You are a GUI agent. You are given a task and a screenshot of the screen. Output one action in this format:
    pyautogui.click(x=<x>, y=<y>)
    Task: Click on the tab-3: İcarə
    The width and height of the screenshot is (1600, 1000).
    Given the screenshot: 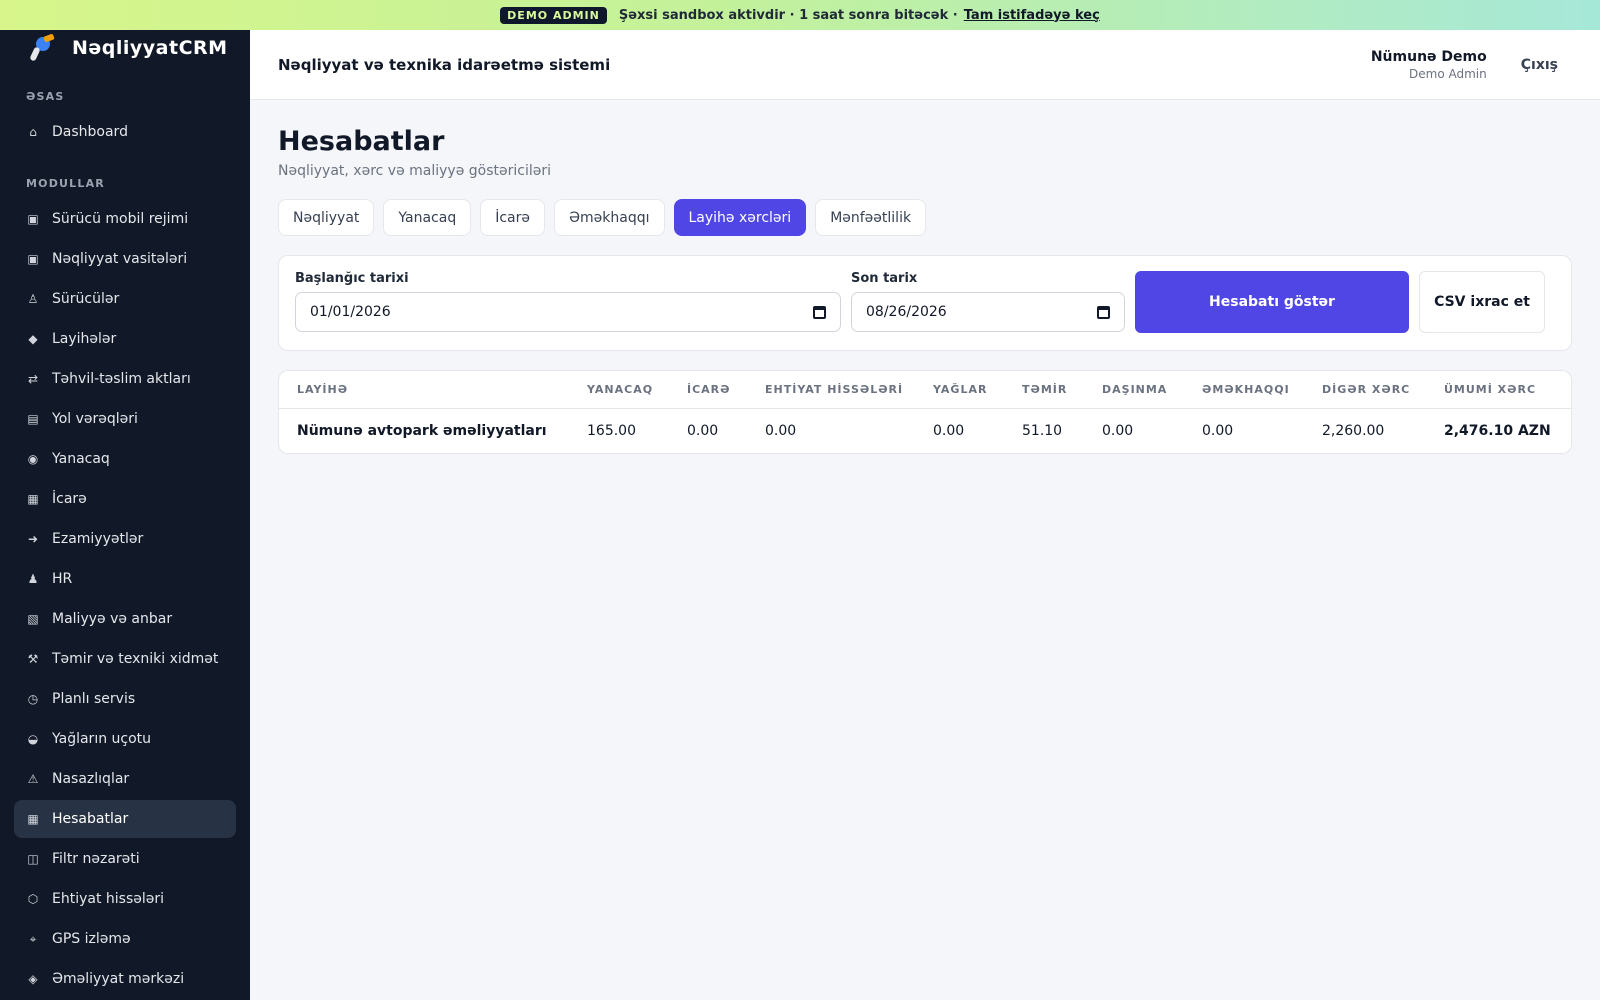 What is the action you would take?
    pyautogui.click(x=512, y=217)
    